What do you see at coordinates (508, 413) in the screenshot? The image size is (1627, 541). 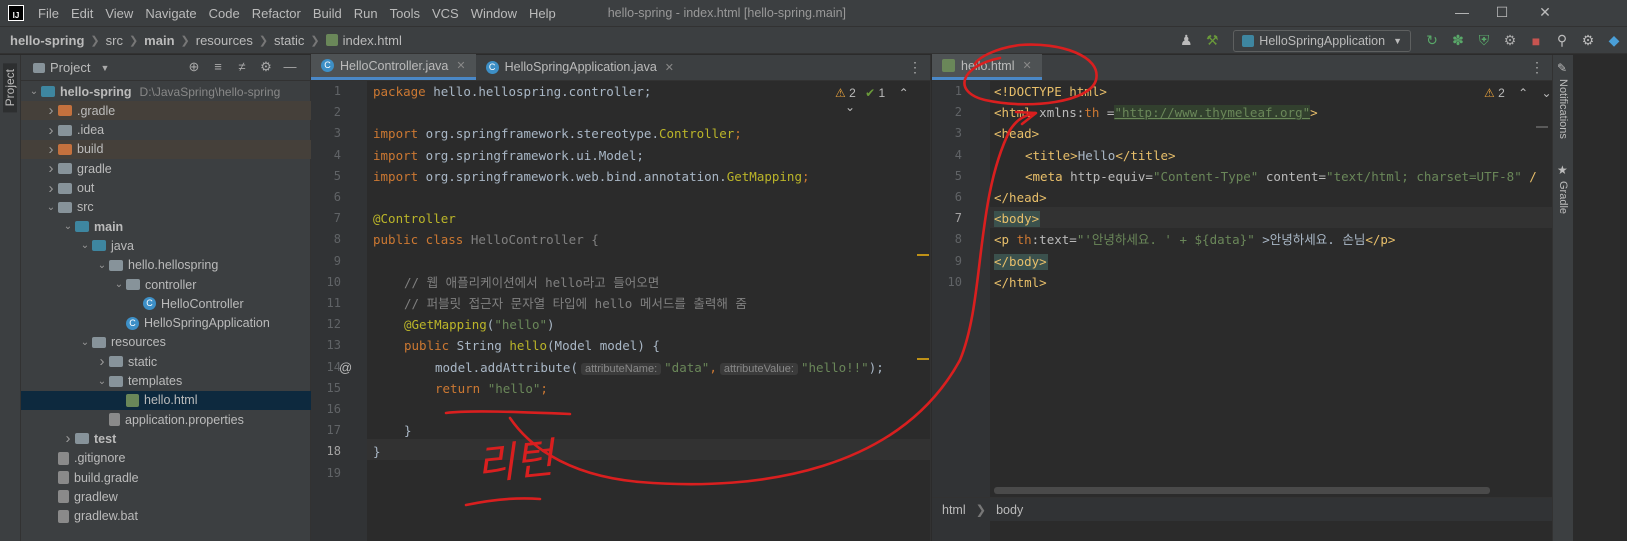 I see `underline-stroke` at bounding box center [508, 413].